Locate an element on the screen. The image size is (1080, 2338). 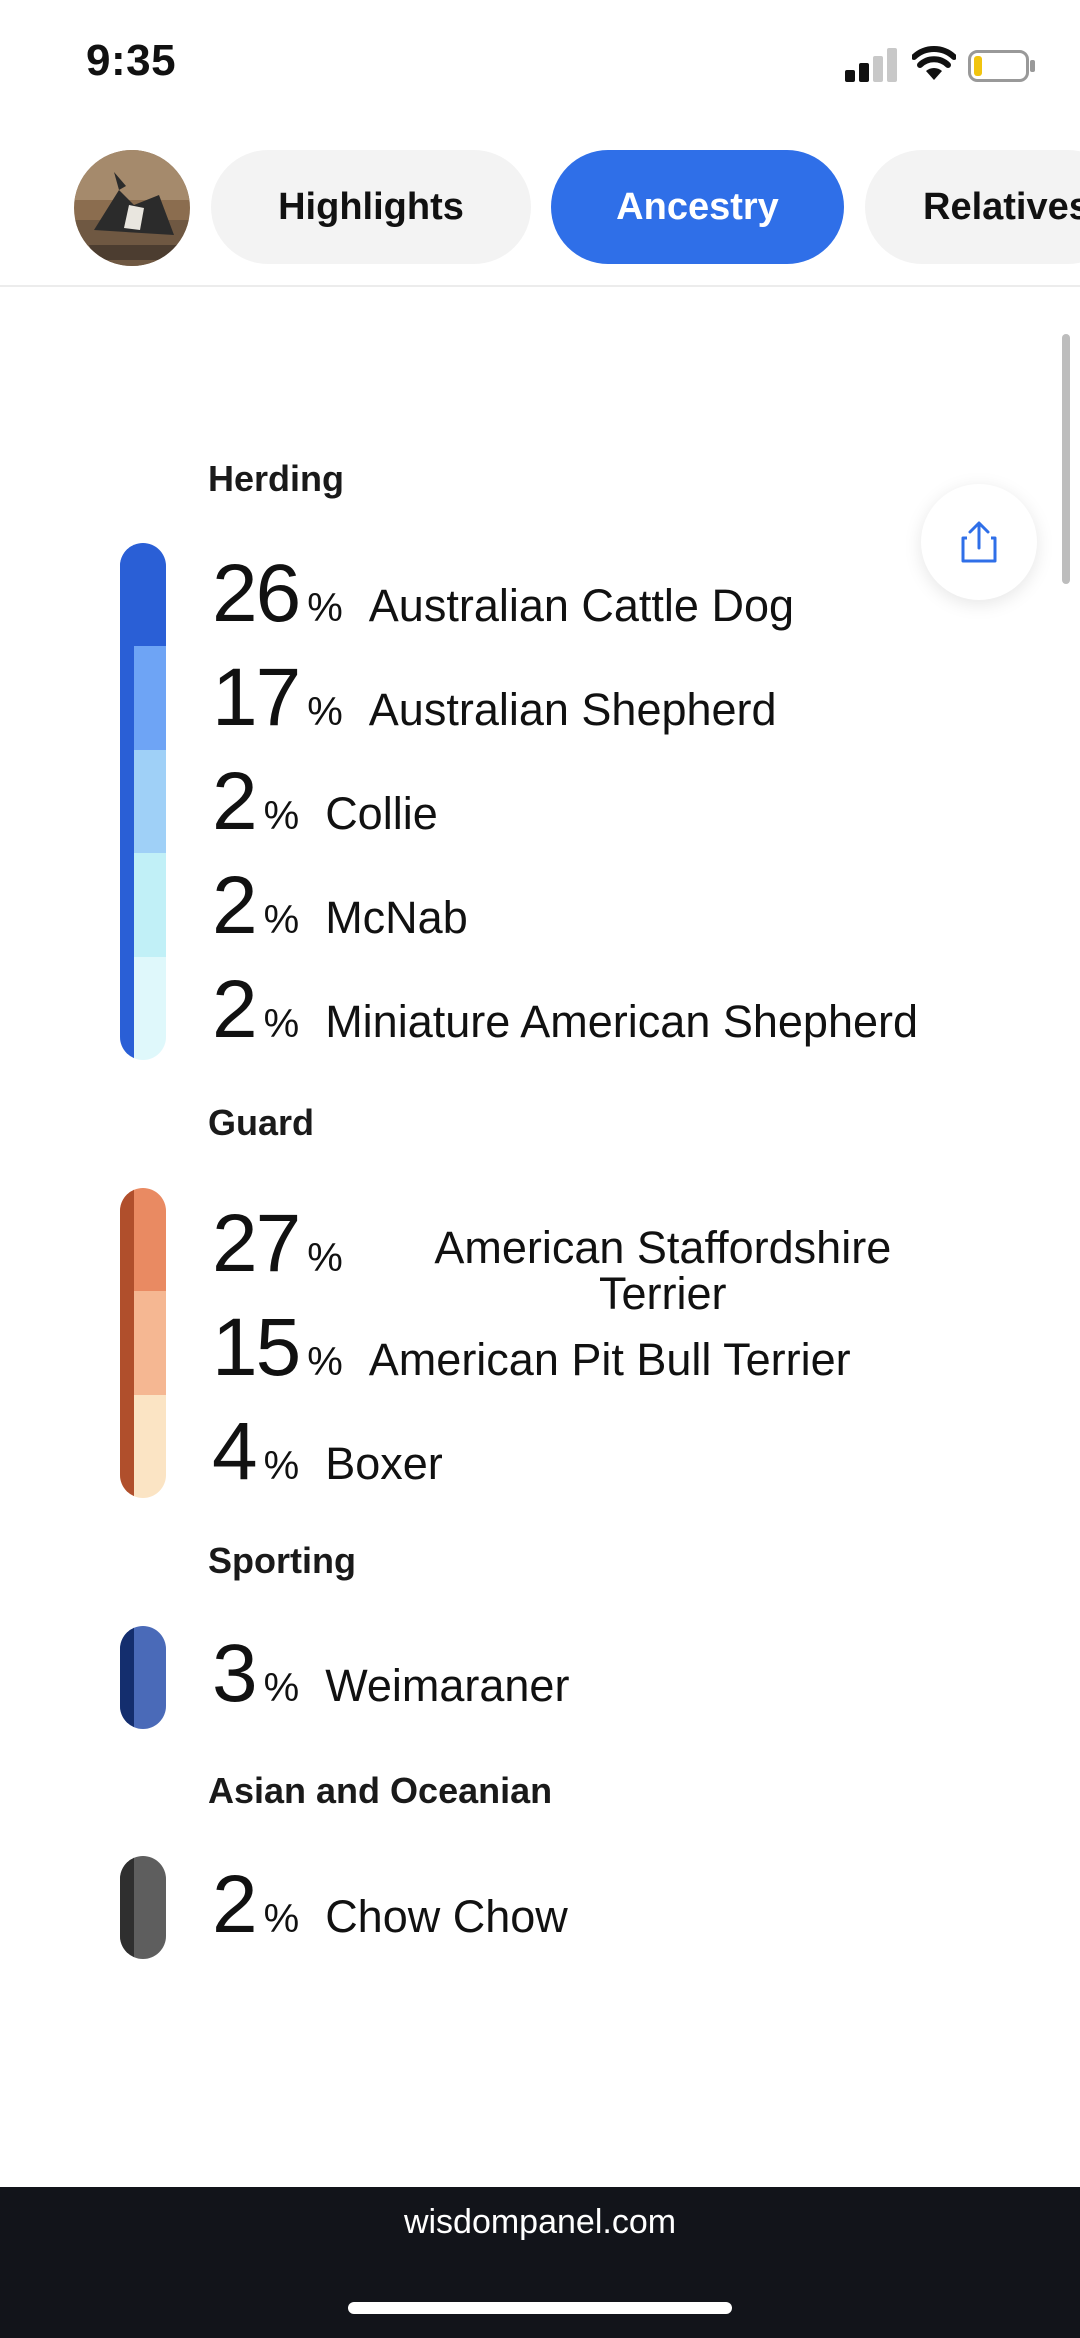
tab-relatives: Relatives is located at coordinates (972, 207).